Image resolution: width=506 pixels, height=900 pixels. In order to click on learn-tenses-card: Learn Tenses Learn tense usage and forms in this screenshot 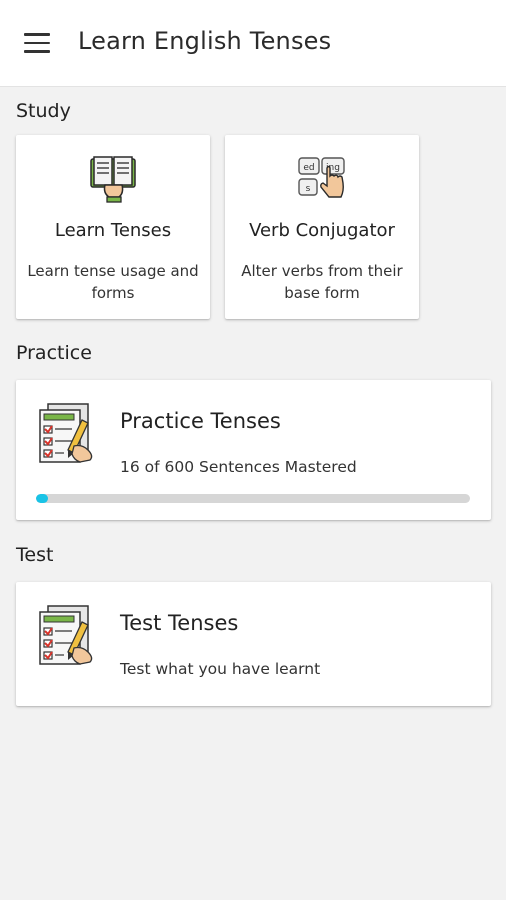, I will do `click(113, 227)`.